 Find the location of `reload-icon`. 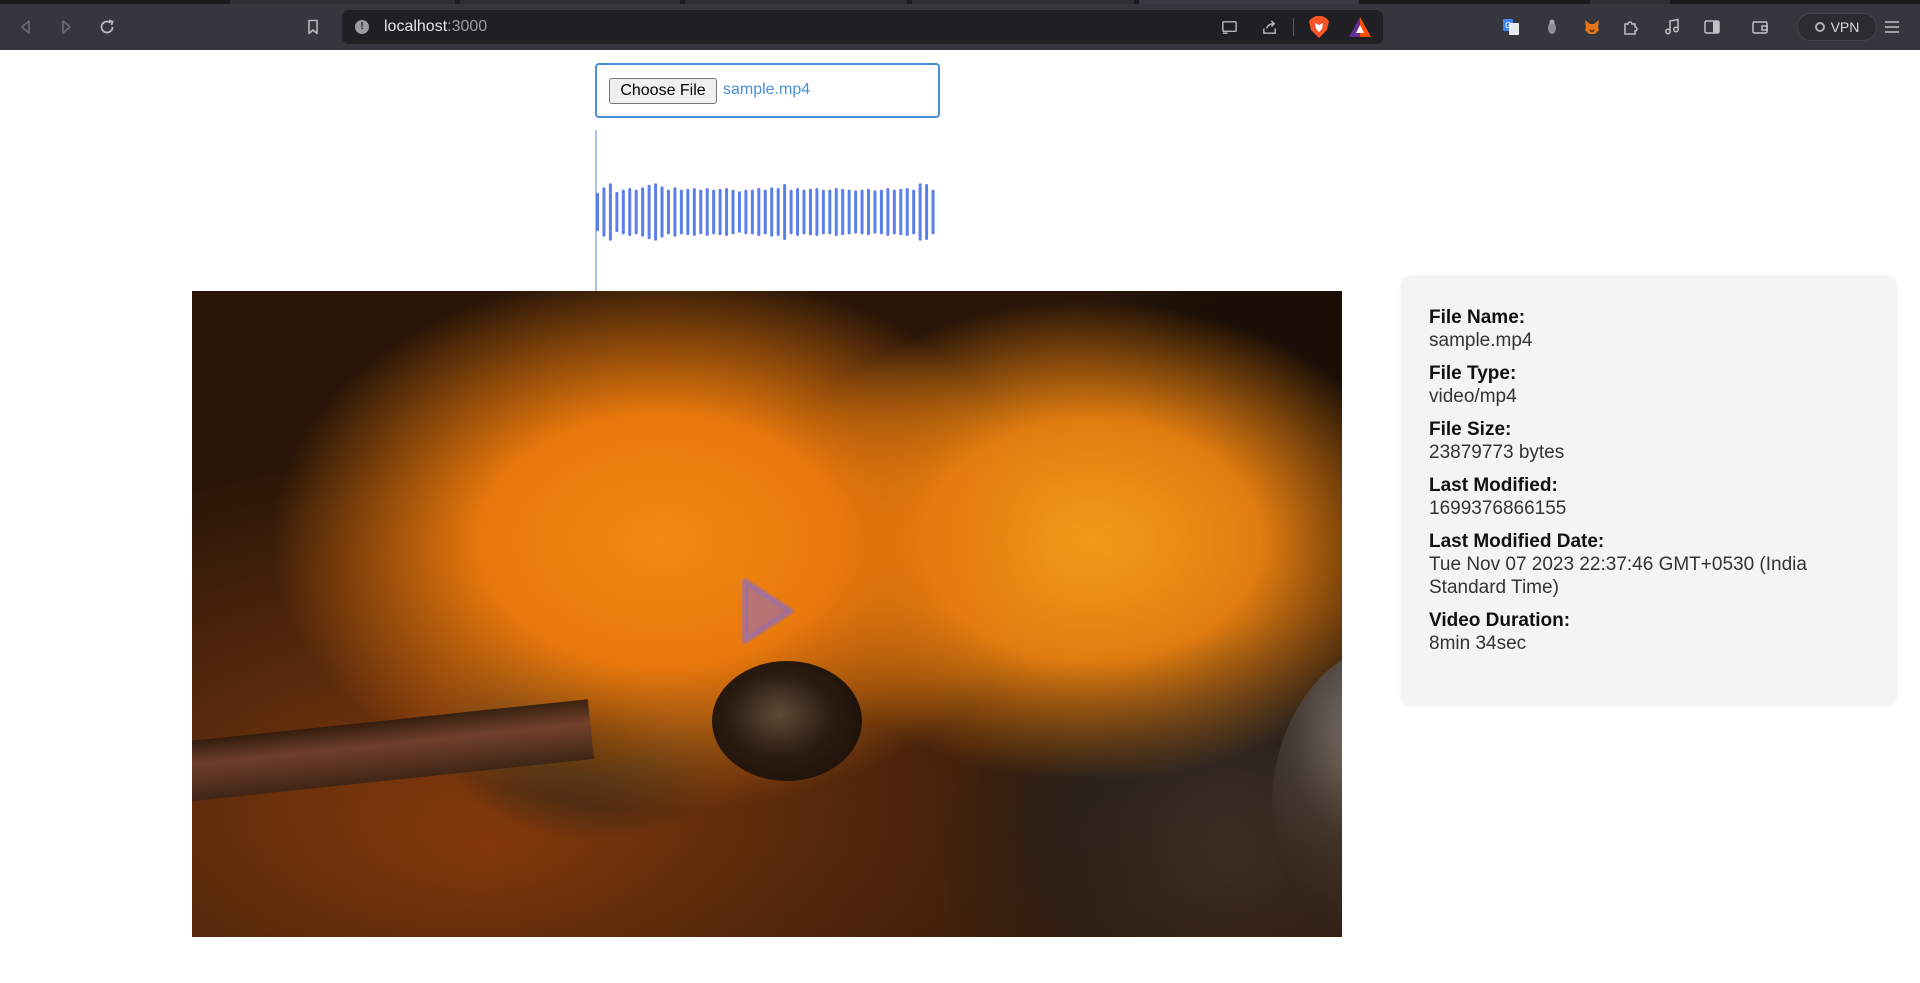

reload-icon is located at coordinates (107, 27).